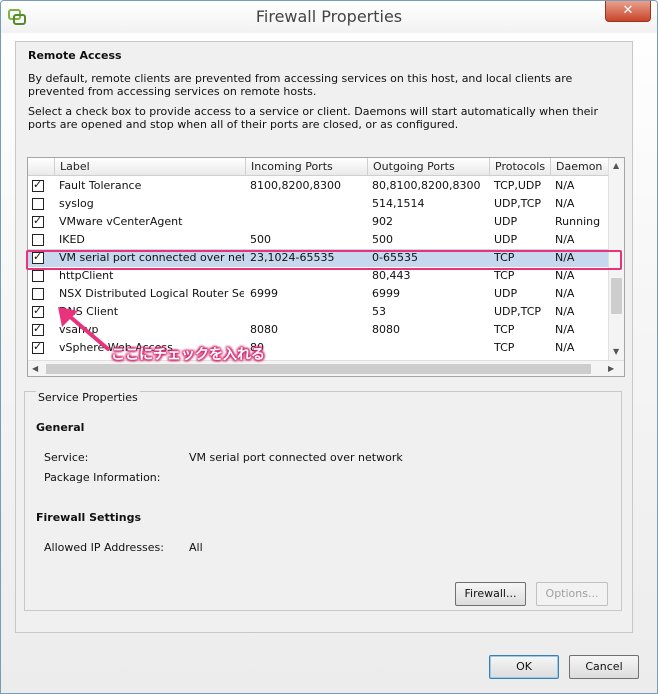 This screenshot has height=694, width=658. Describe the element at coordinates (318, 312) in the screenshot. I see `table-row: ✓ DNS Client 53 UDP,TCP N/A` at that location.